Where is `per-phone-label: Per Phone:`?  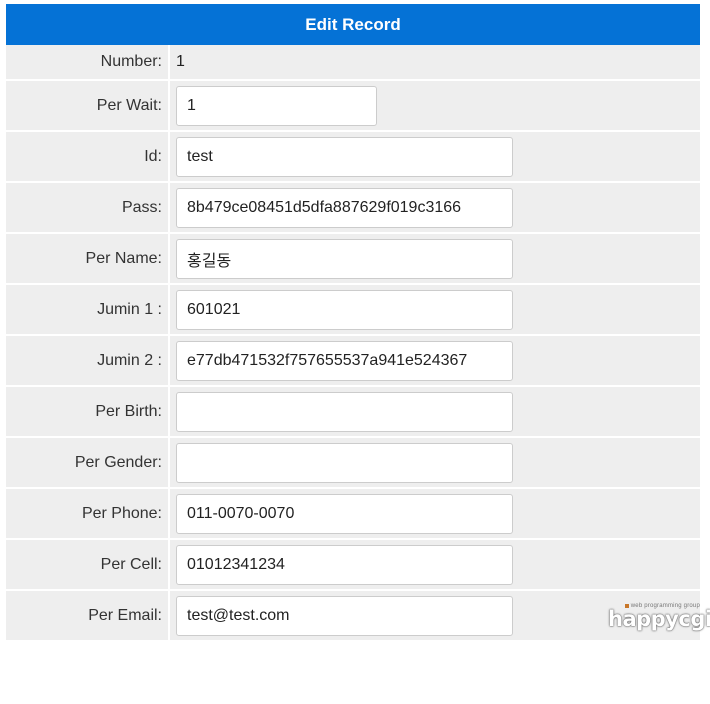
per-phone-label: Per Phone: is located at coordinates (87, 513).